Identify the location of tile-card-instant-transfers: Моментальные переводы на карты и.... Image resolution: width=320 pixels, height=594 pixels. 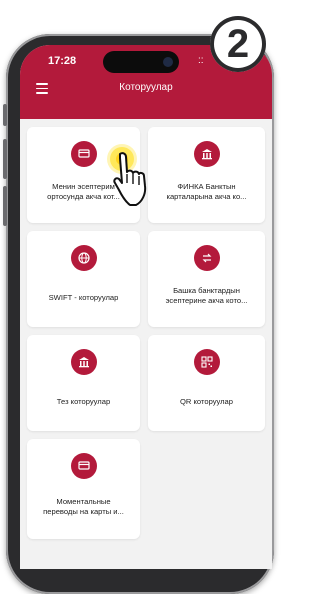
(83, 489).